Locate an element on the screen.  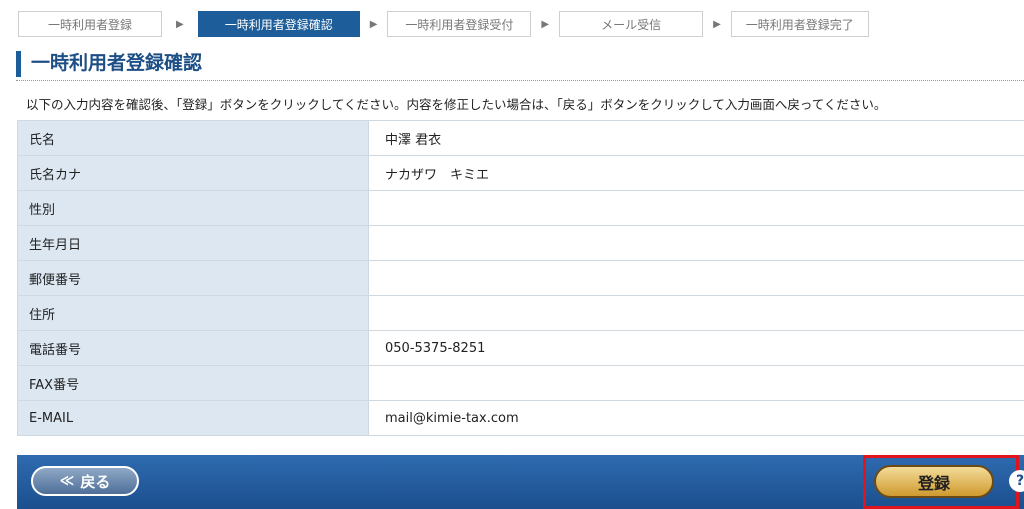
table-row: 住所 is located at coordinates (520, 313).